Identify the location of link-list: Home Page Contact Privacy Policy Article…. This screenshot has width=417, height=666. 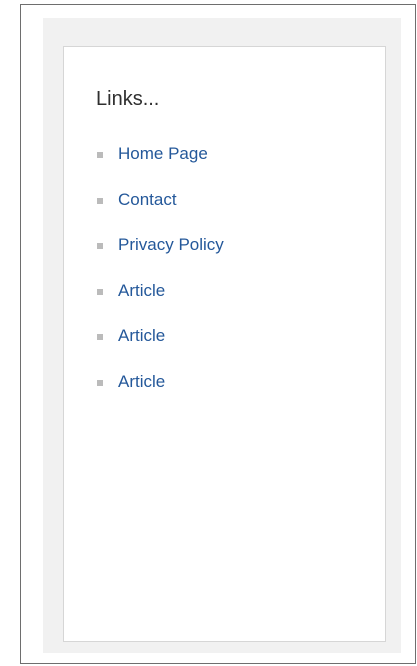
(160, 280).